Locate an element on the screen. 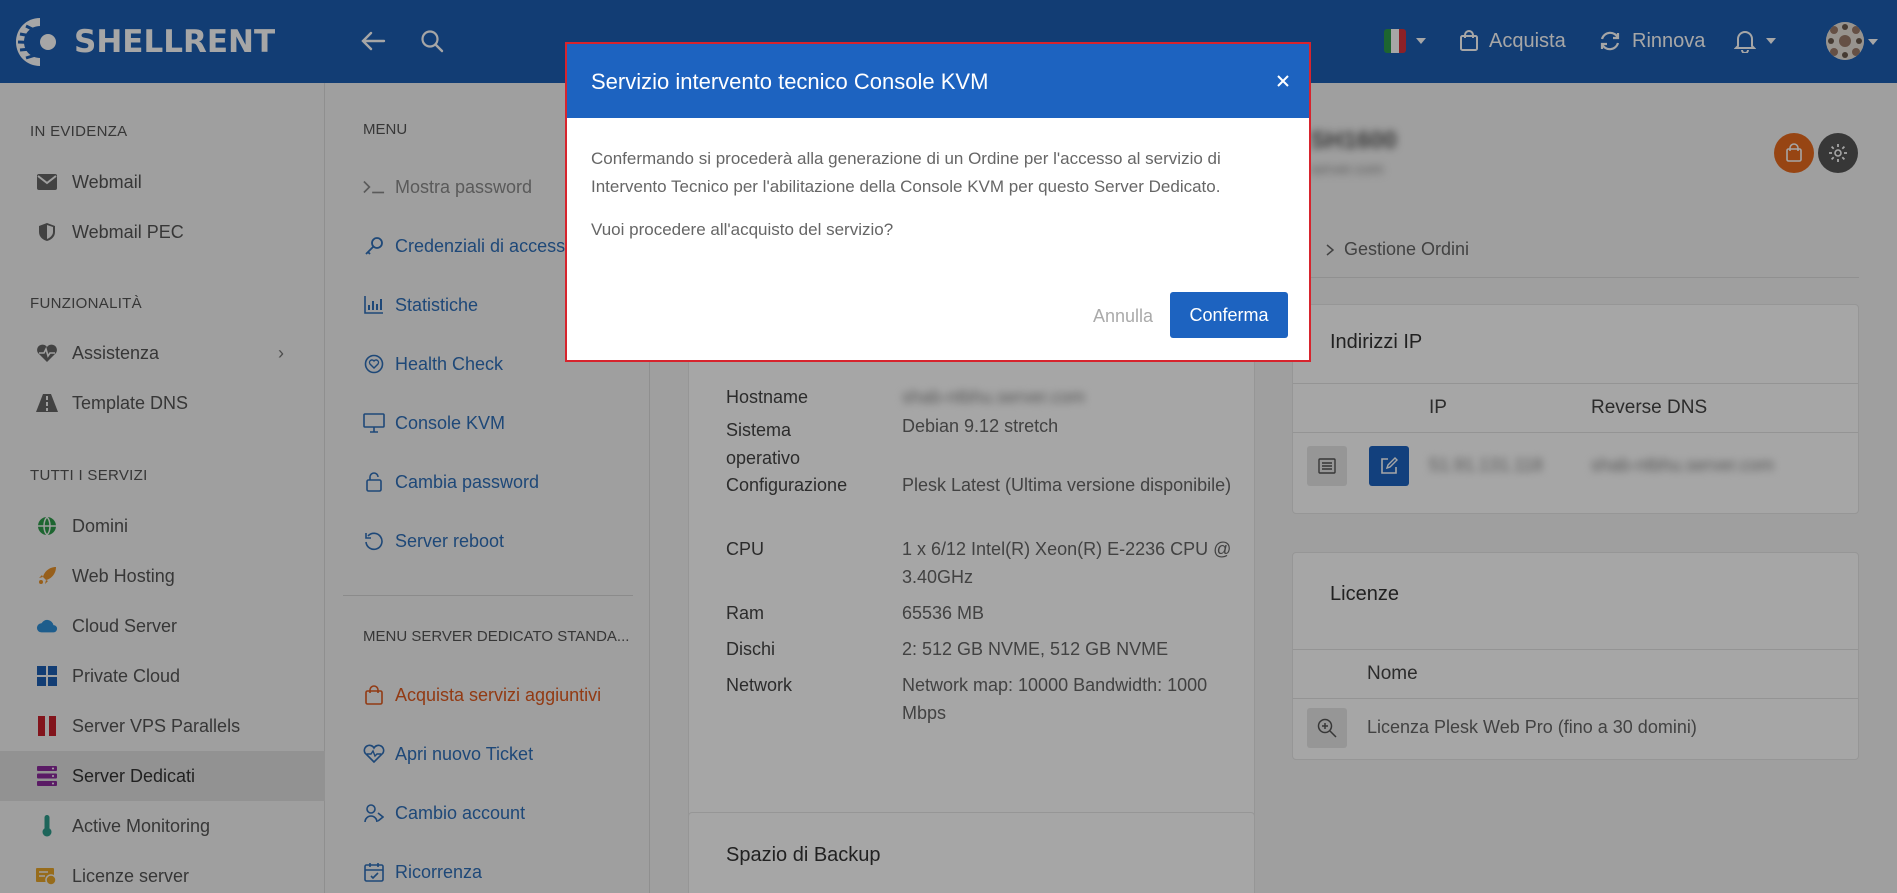  close-icon is located at coordinates (1283, 81).